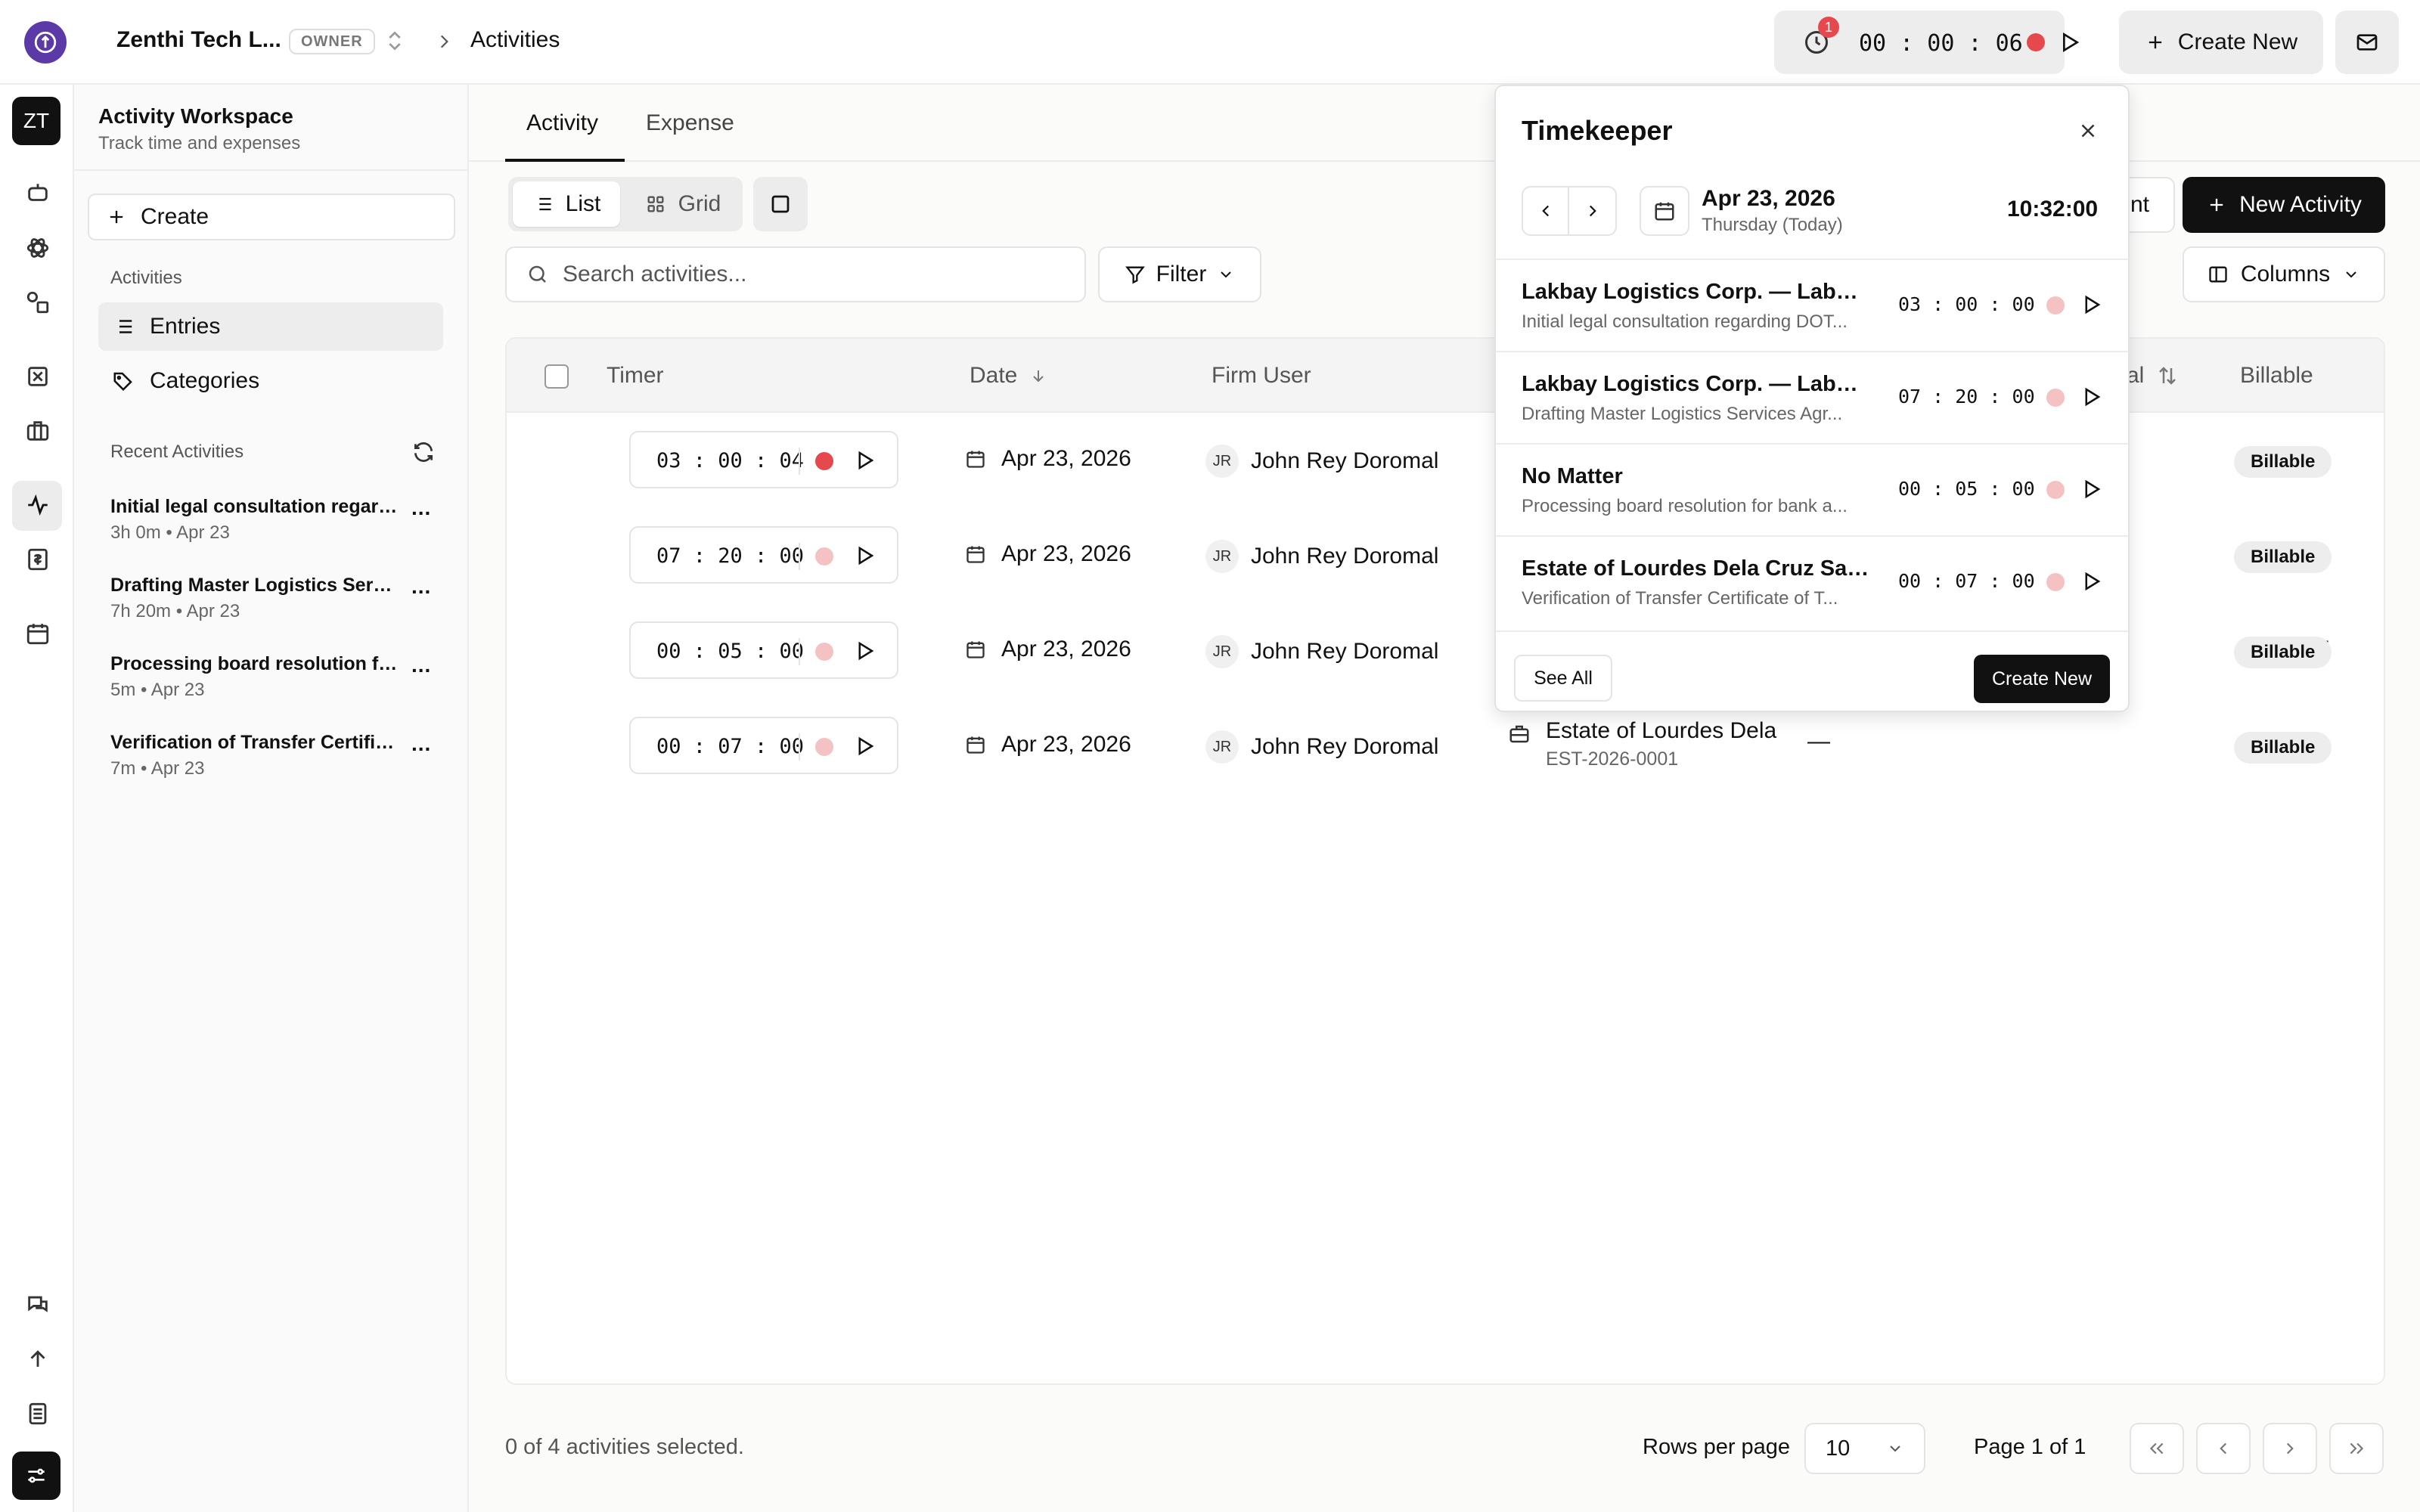 The width and height of the screenshot is (2420, 1512). Describe the element at coordinates (1009, 376) in the screenshot. I see `column-header-date: Date` at that location.